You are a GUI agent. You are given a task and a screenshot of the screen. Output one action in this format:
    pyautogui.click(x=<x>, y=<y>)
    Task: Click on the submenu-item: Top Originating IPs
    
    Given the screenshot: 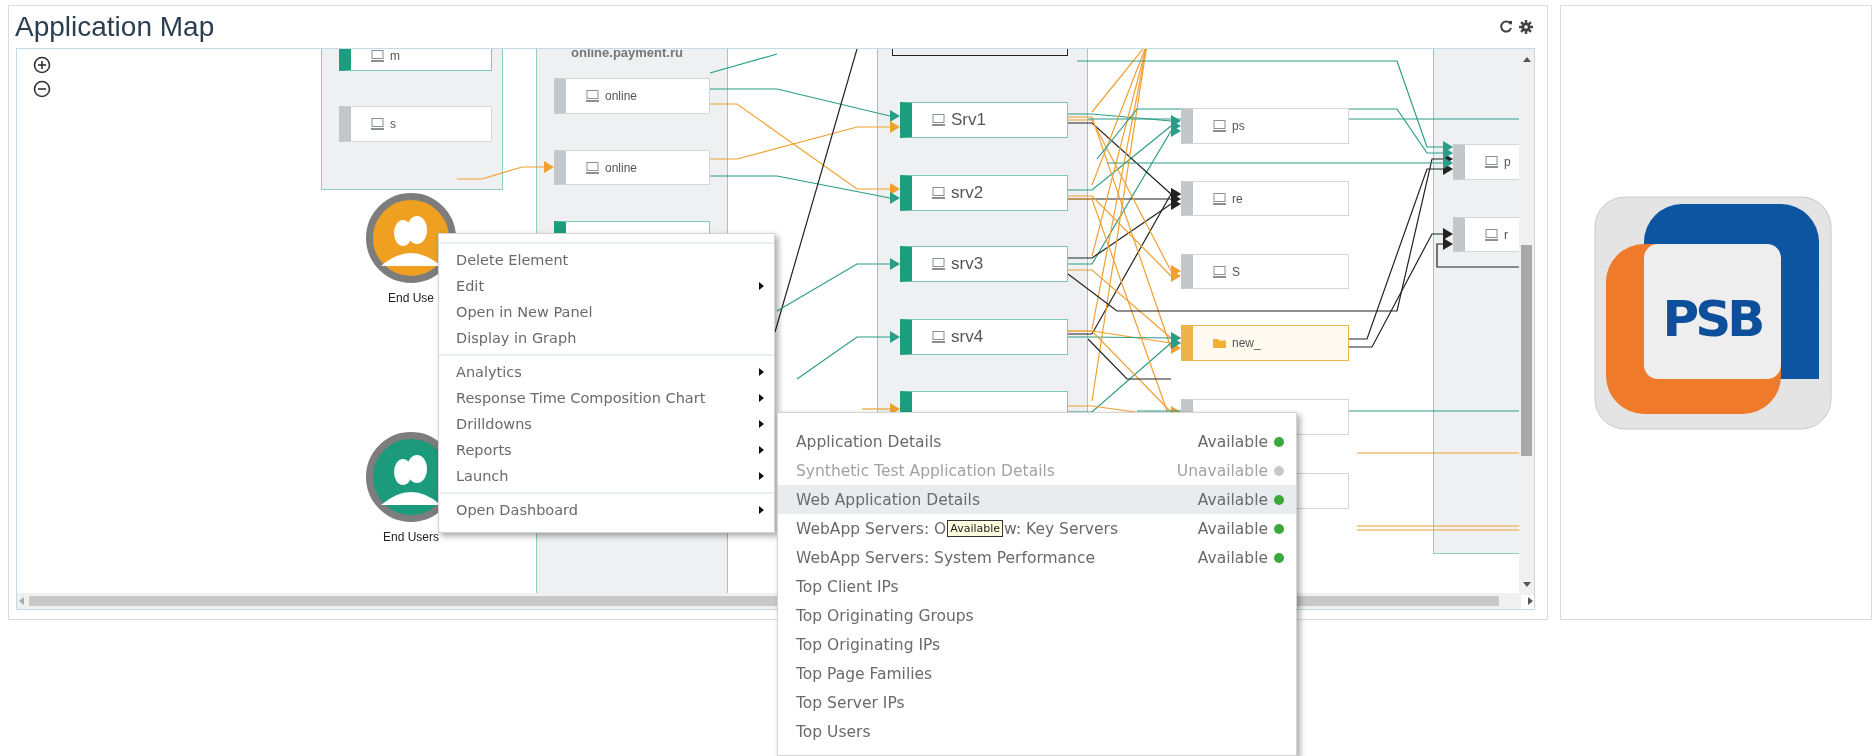 What is the action you would take?
    pyautogui.click(x=1037, y=644)
    